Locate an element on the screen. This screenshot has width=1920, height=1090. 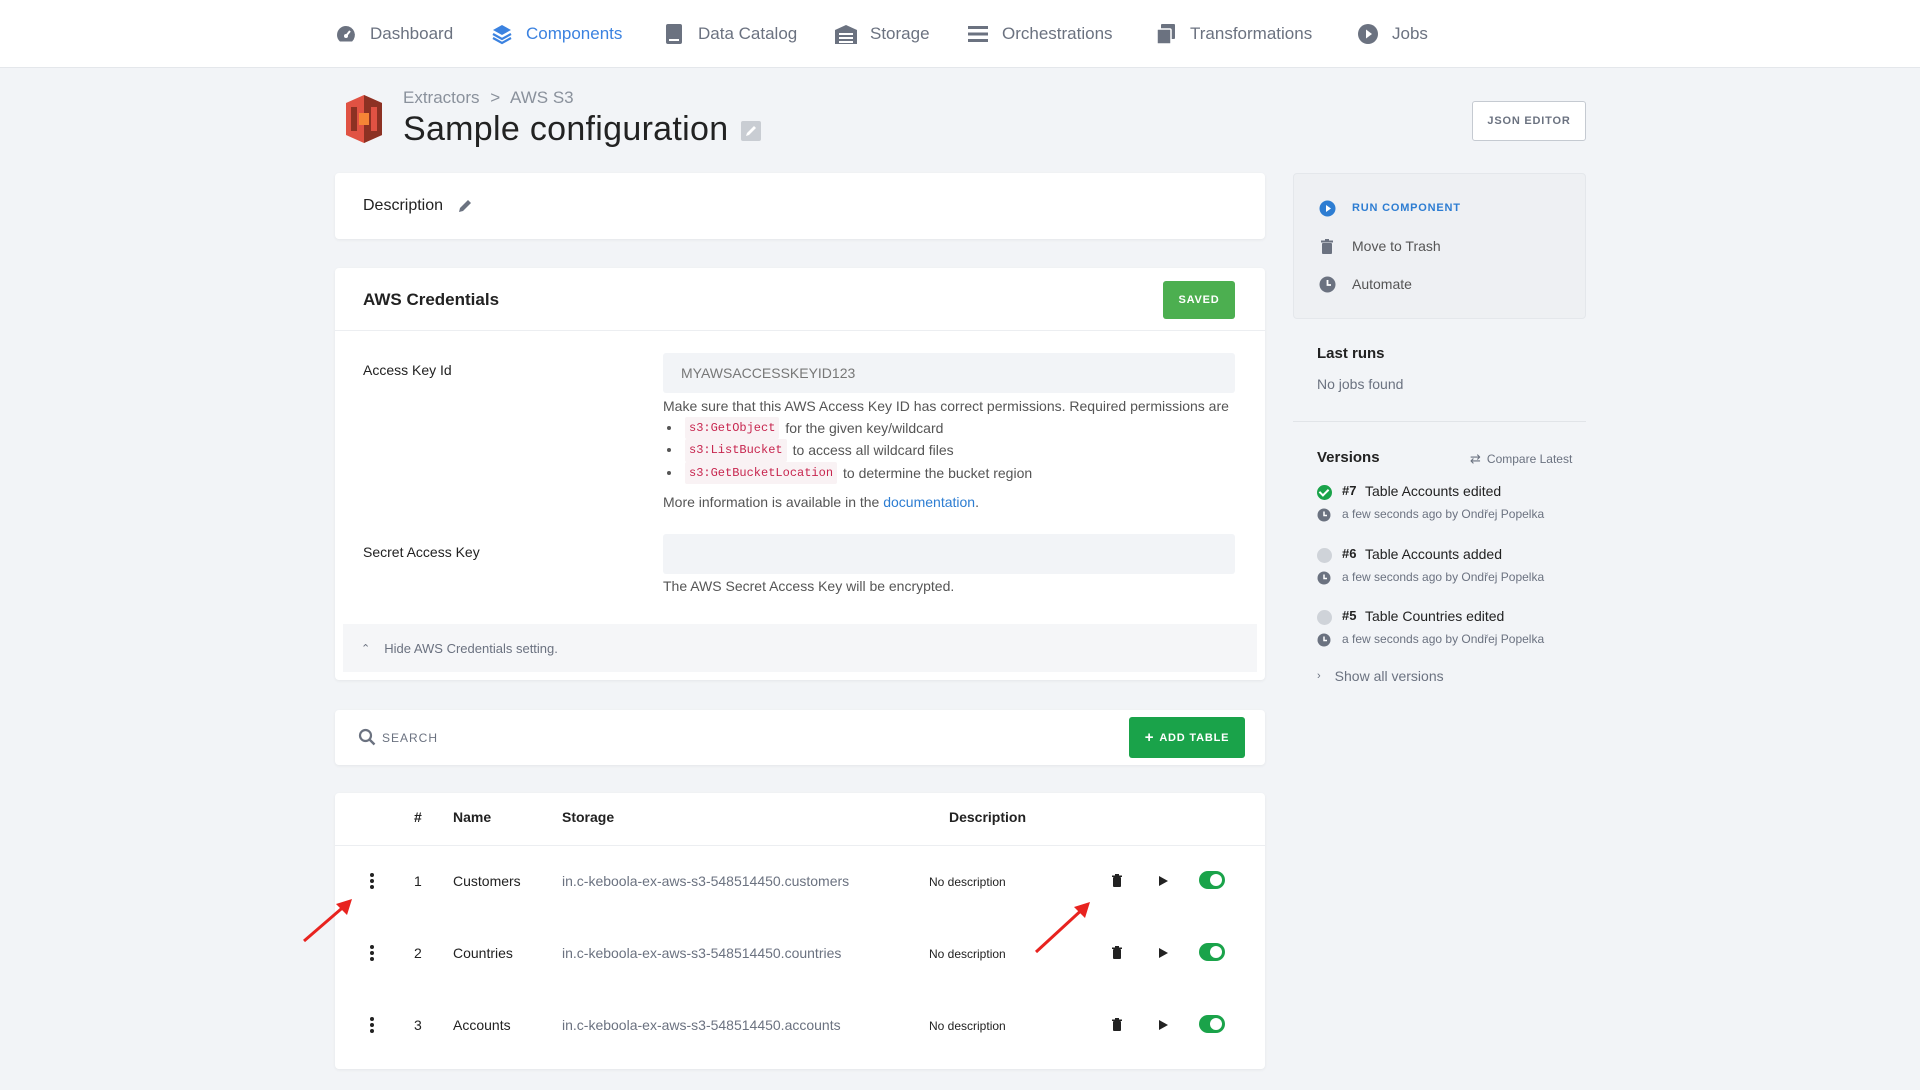
nav-item-jobs: Jobs is located at coordinates (1392, 34).